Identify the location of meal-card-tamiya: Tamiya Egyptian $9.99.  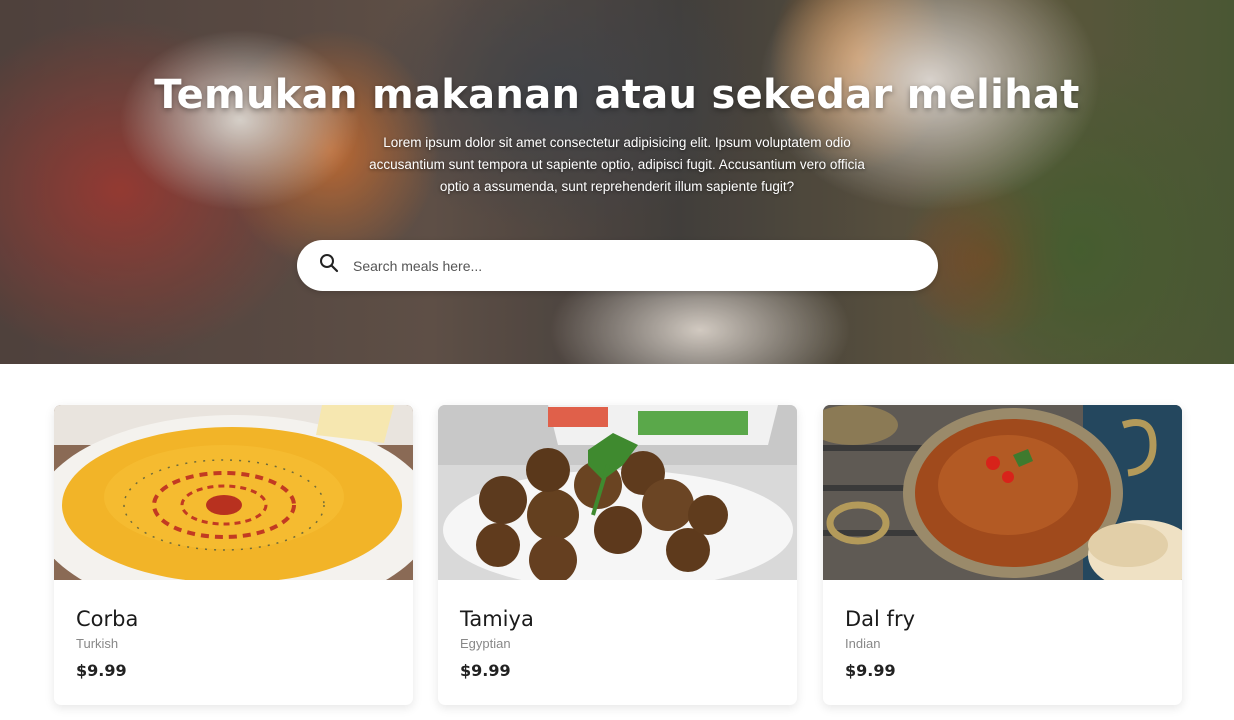
(617, 555).